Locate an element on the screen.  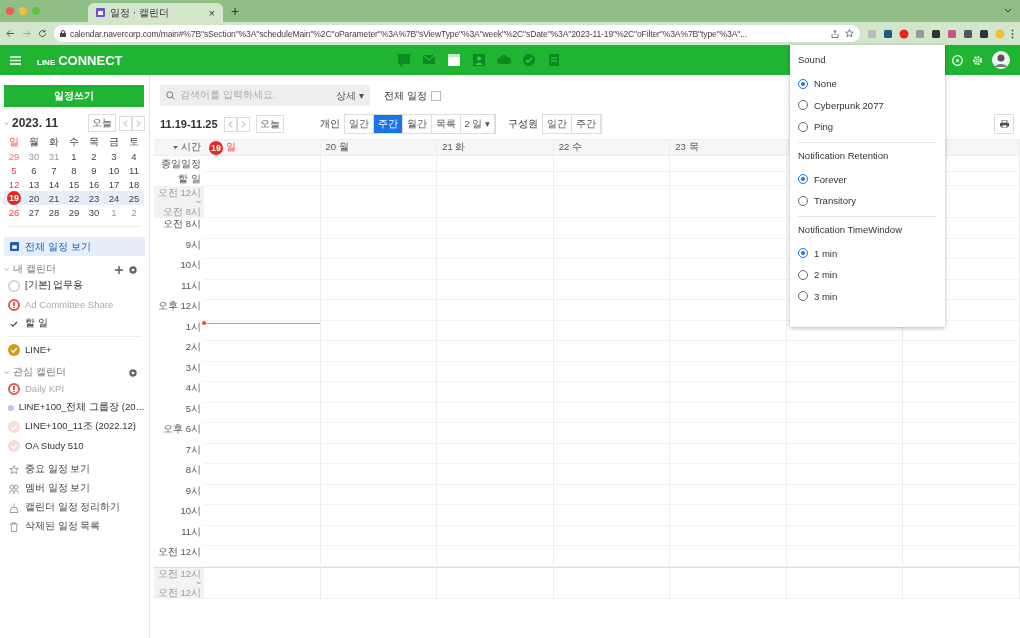
calendar-day: 11 is located at coordinates (134, 170).